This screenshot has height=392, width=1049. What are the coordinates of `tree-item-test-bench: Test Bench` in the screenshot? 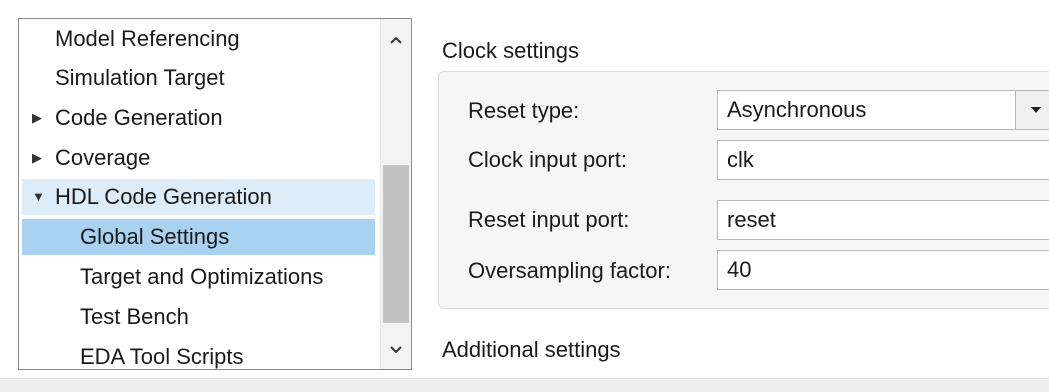 It's located at (198, 317).